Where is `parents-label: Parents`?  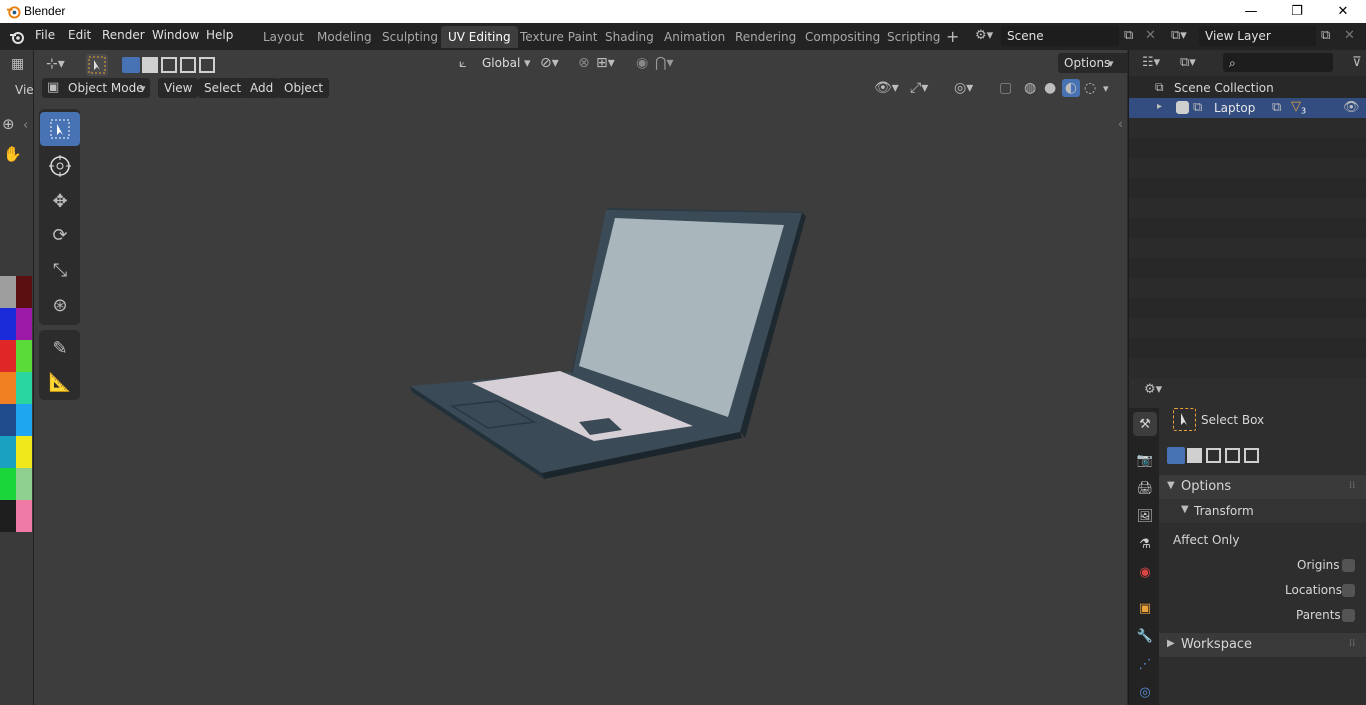 parents-label: Parents is located at coordinates (1318, 615).